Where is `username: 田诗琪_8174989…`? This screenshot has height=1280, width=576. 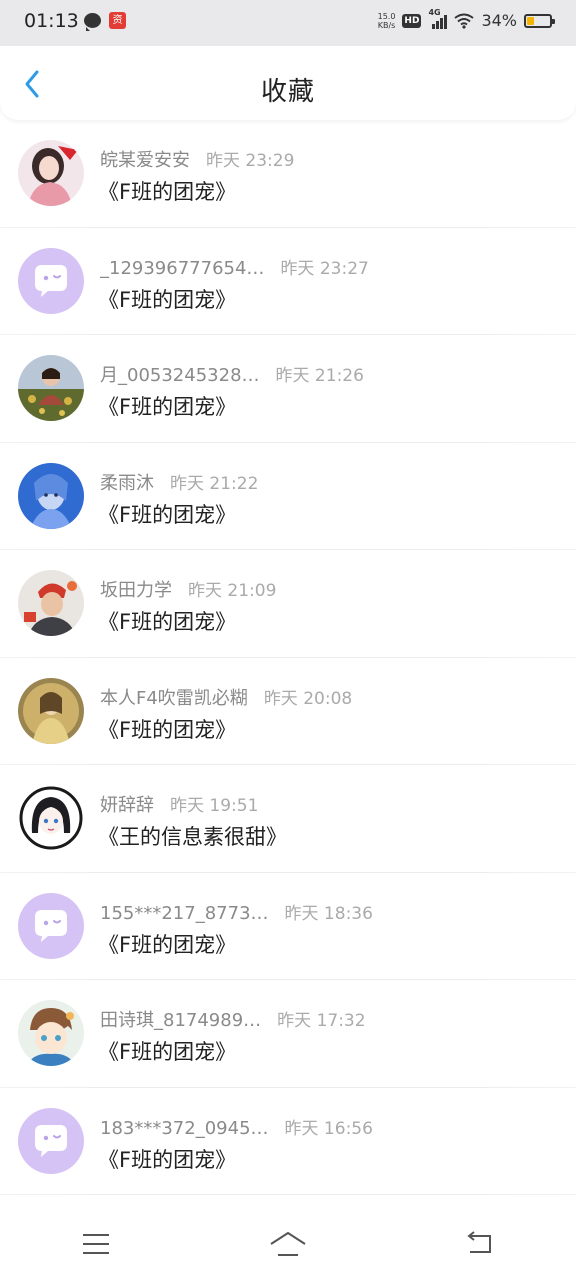
username: 田诗琪_8174989… is located at coordinates (180, 1019).